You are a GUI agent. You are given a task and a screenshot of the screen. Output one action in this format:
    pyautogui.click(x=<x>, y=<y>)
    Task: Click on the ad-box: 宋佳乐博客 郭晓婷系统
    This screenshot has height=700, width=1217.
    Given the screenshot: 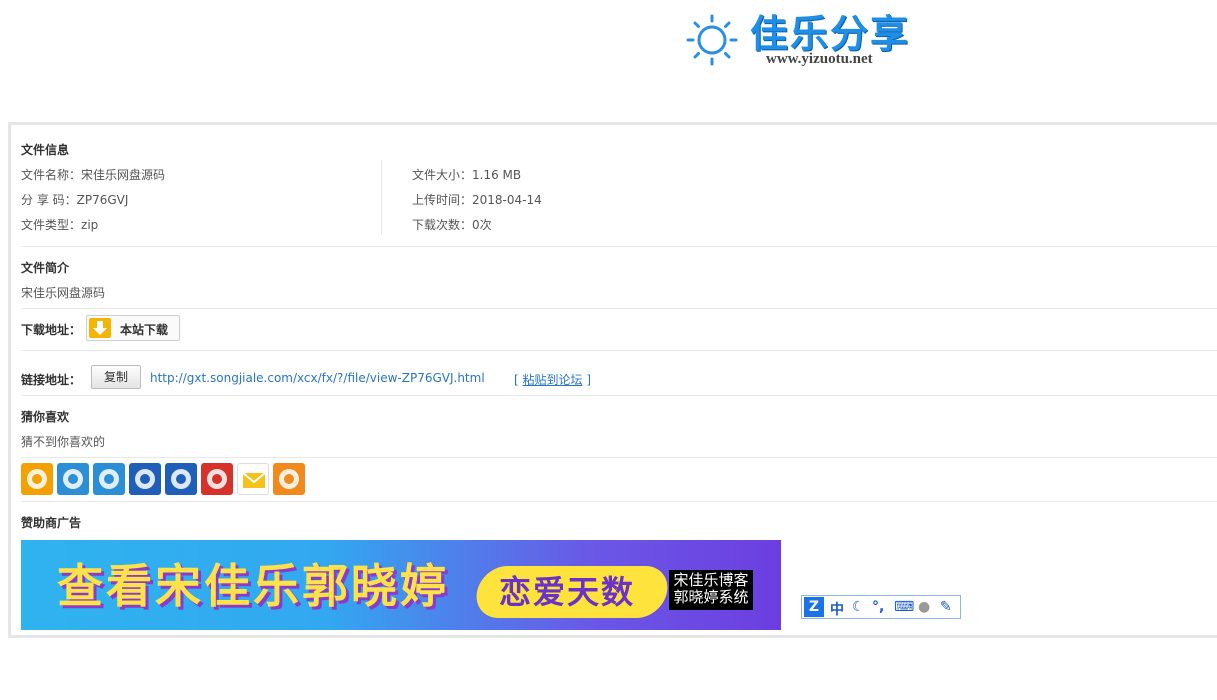 What is the action you would take?
    pyautogui.click(x=711, y=590)
    